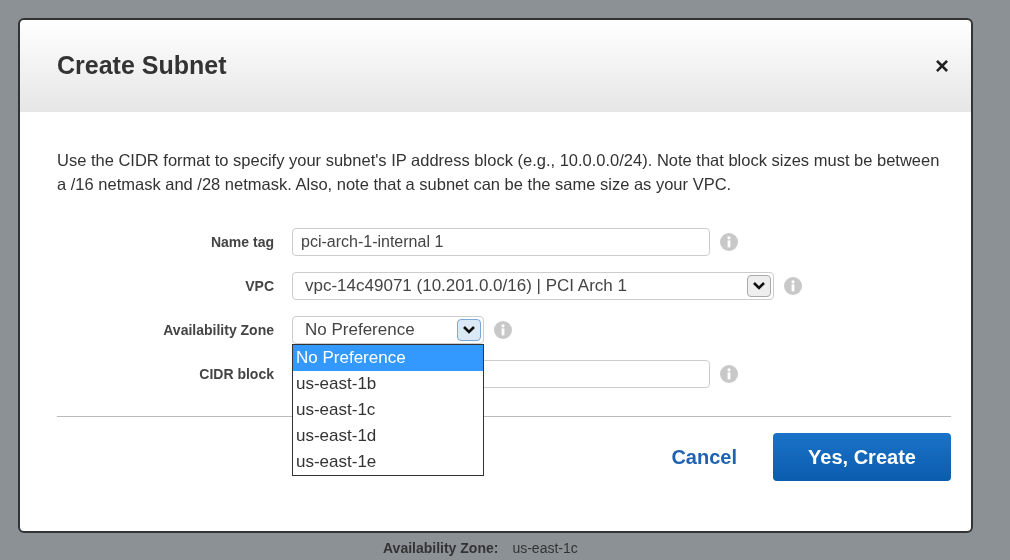  I want to click on dropdown-option: us-east-1e, so click(388, 462).